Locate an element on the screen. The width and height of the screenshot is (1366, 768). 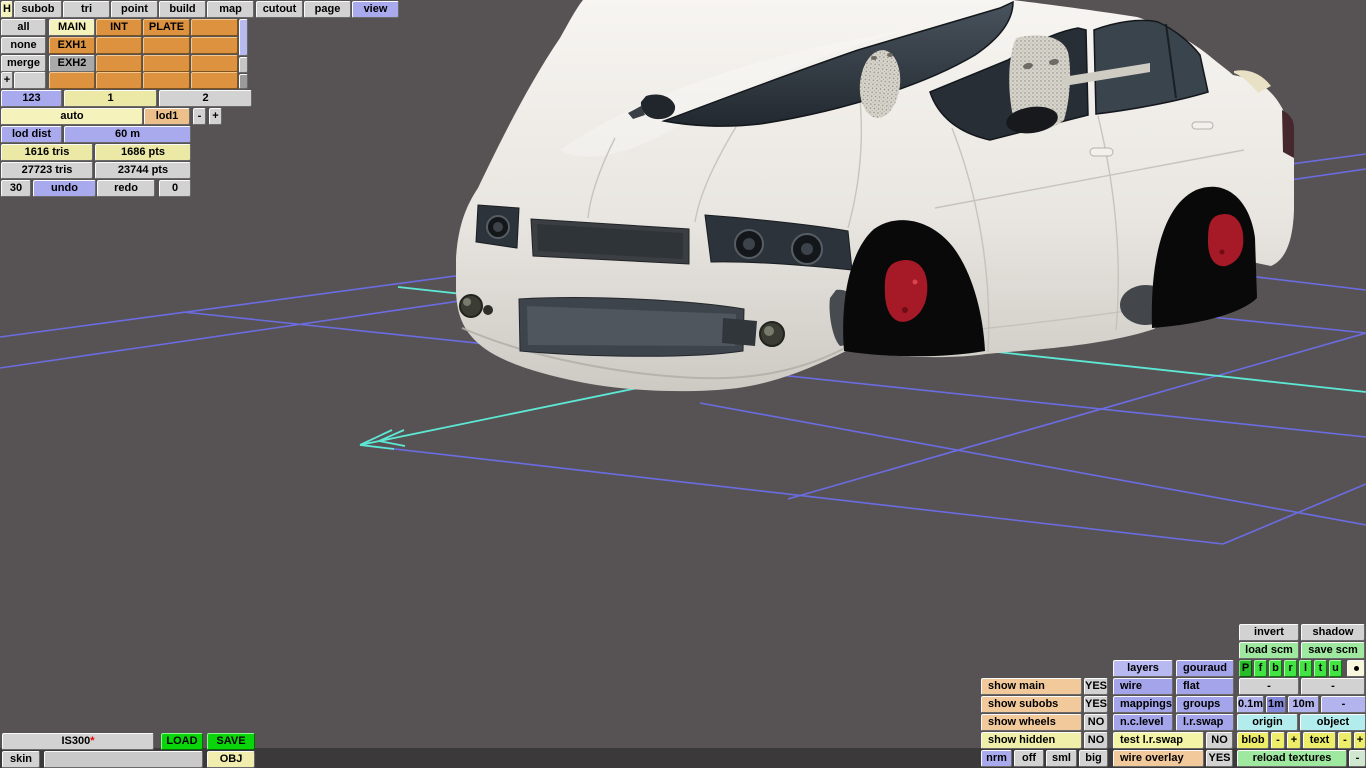
origin-button: origin is located at coordinates (1267, 722).